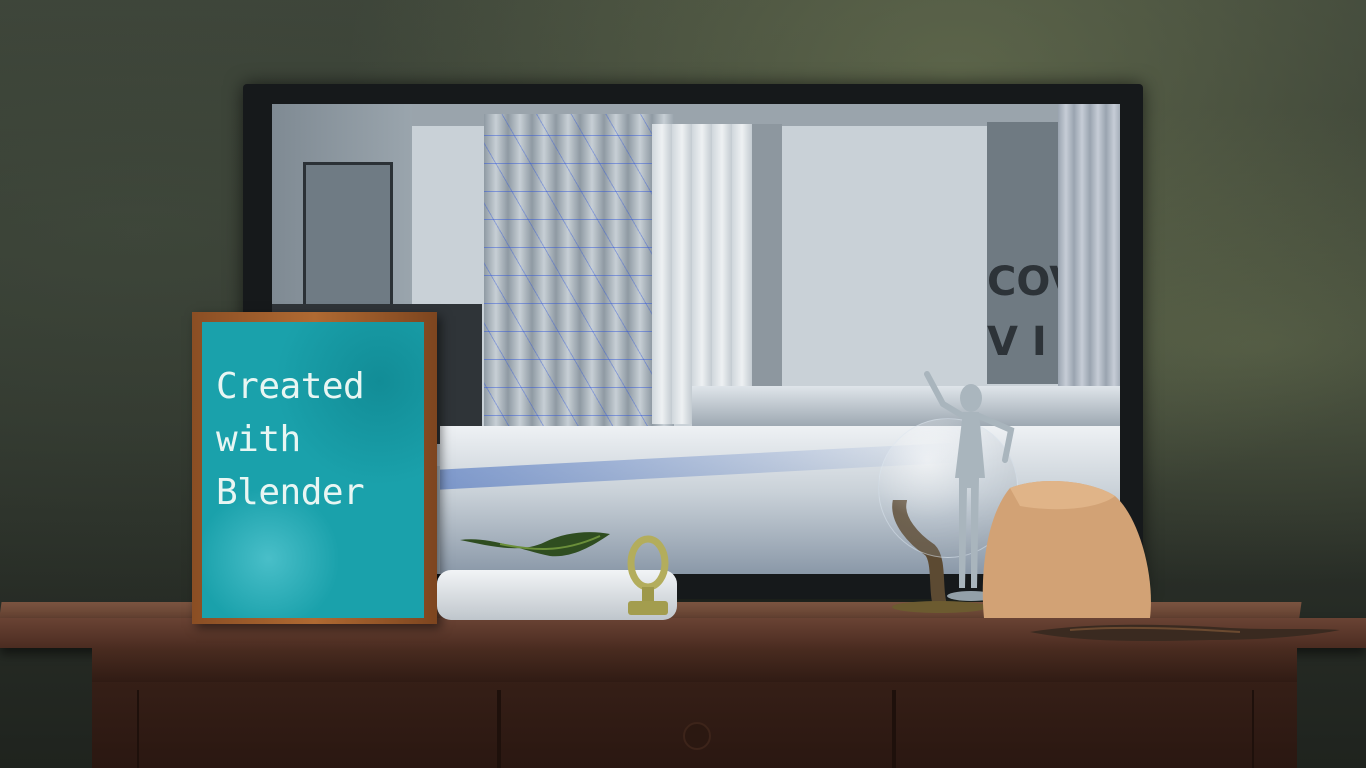 This screenshot has width=1366, height=768. What do you see at coordinates (290, 439) in the screenshot?
I see `frame-caption: Created with Blender` at bounding box center [290, 439].